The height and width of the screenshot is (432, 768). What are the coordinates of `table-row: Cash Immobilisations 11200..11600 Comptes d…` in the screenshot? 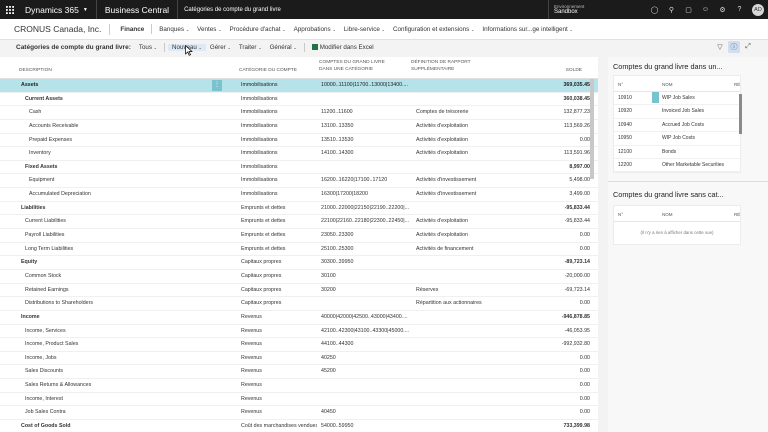 It's located at (299, 113).